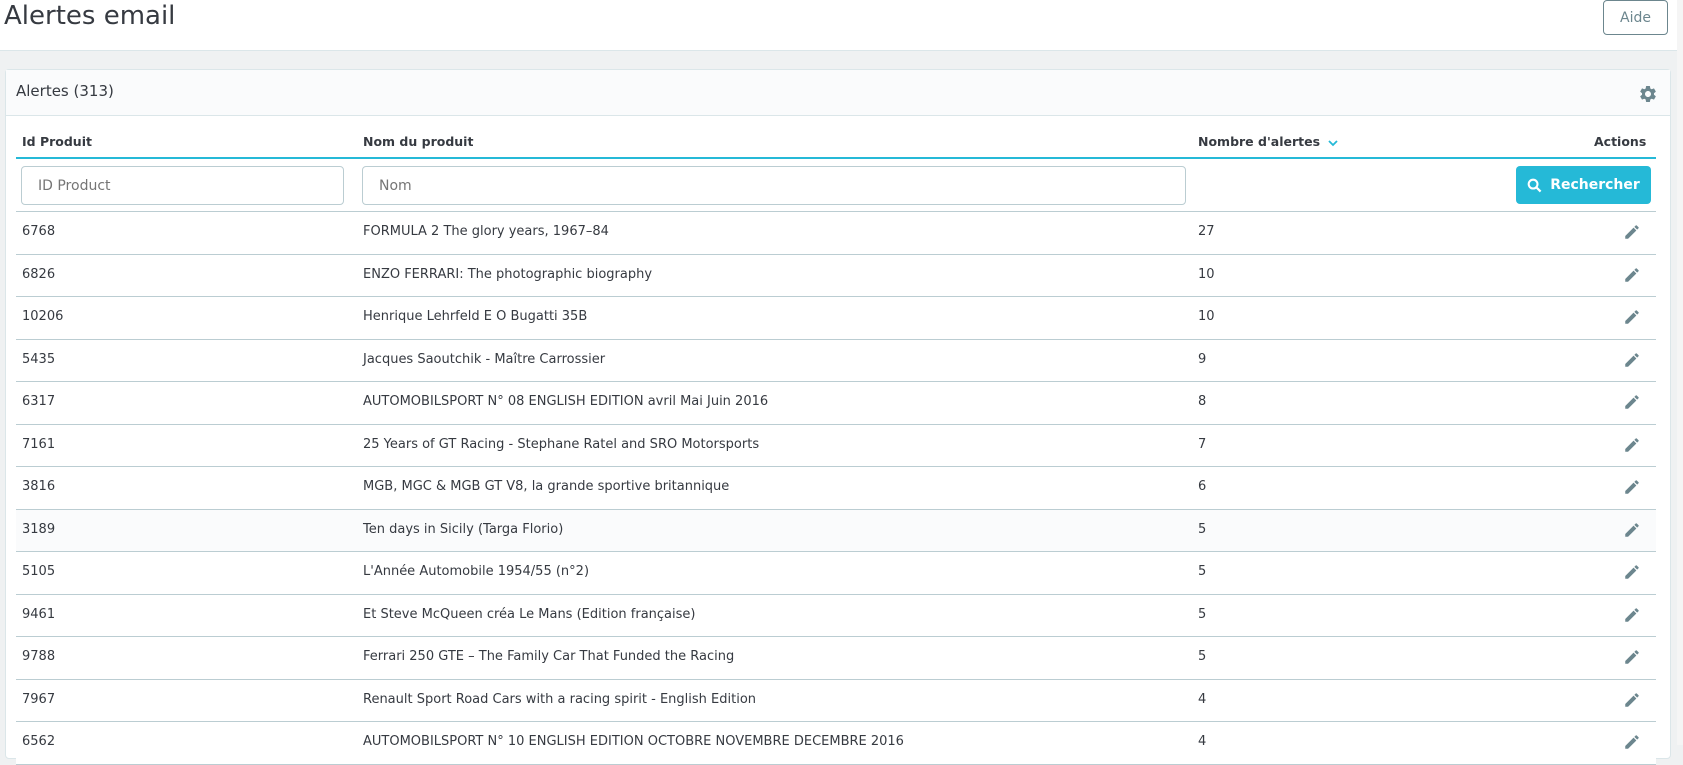 This screenshot has width=1683, height=765. Describe the element at coordinates (1534, 185) in the screenshot. I see `search-icon` at that location.